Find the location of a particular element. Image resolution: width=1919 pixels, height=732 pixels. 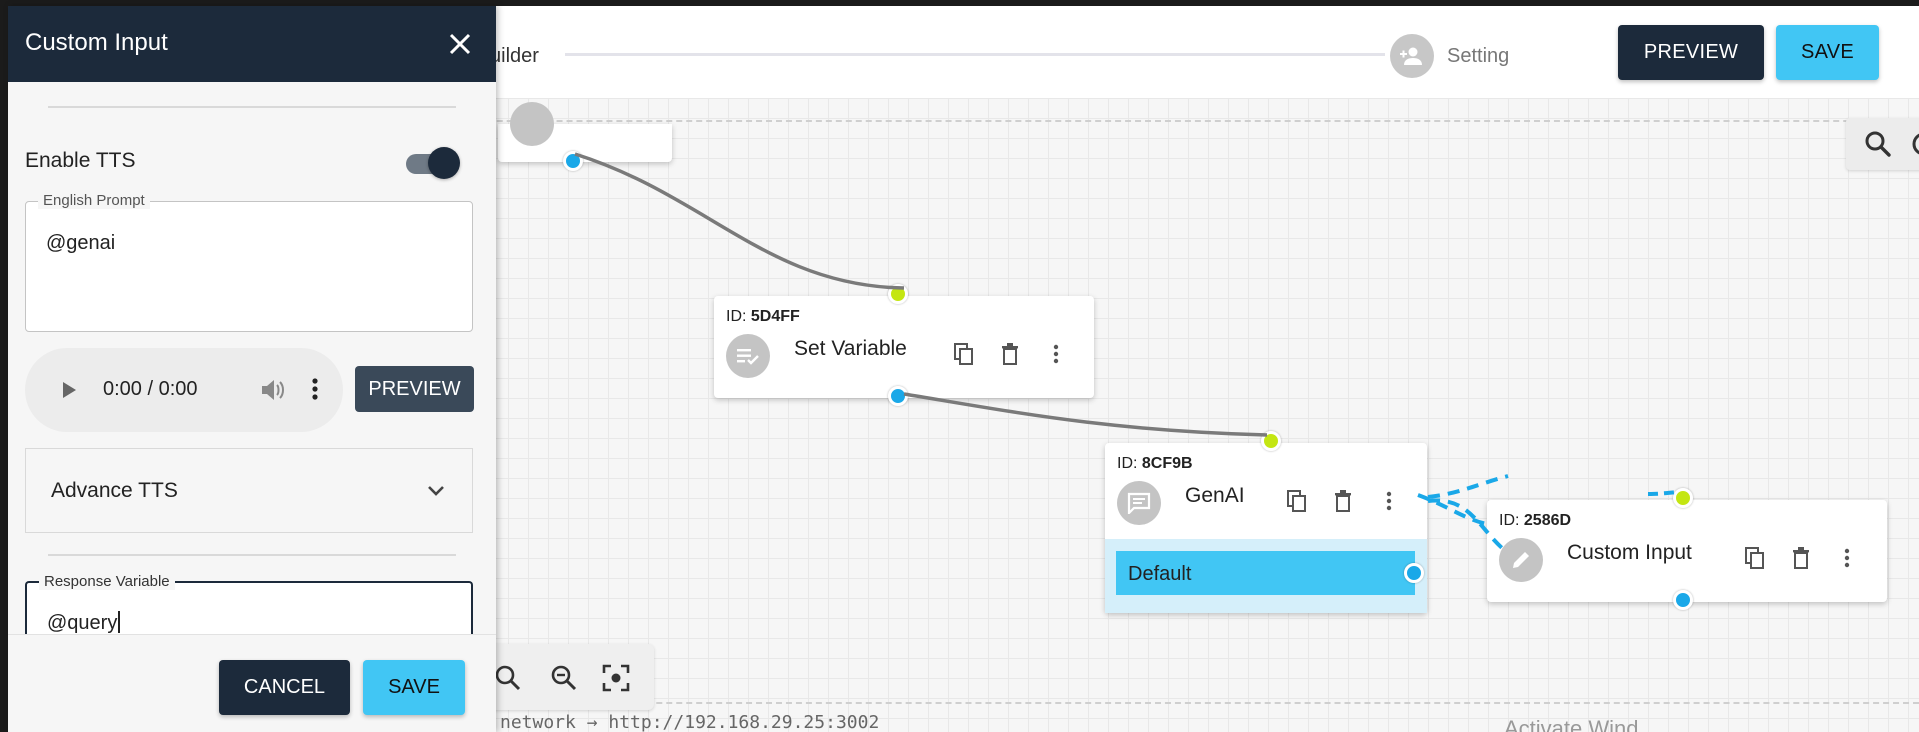

node-id: ID: 5D4FF is located at coordinates (763, 316).